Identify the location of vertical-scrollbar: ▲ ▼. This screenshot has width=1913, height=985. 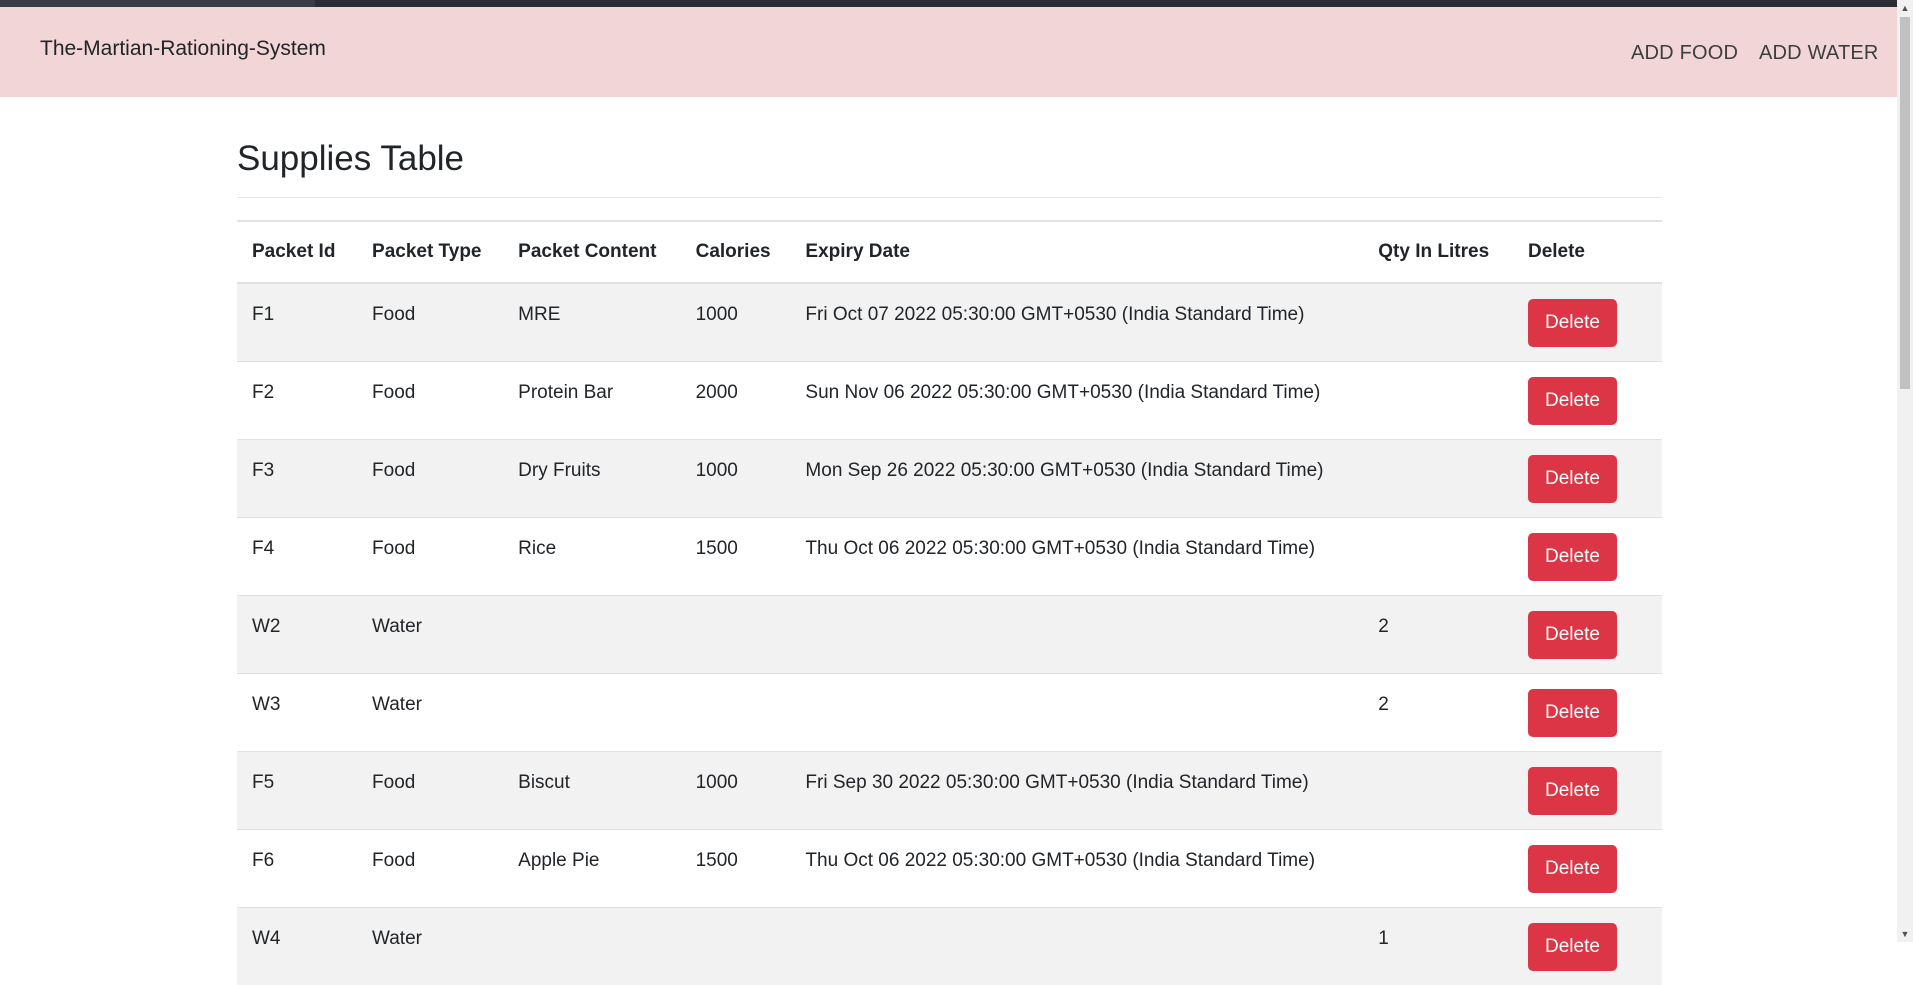
(1905, 471).